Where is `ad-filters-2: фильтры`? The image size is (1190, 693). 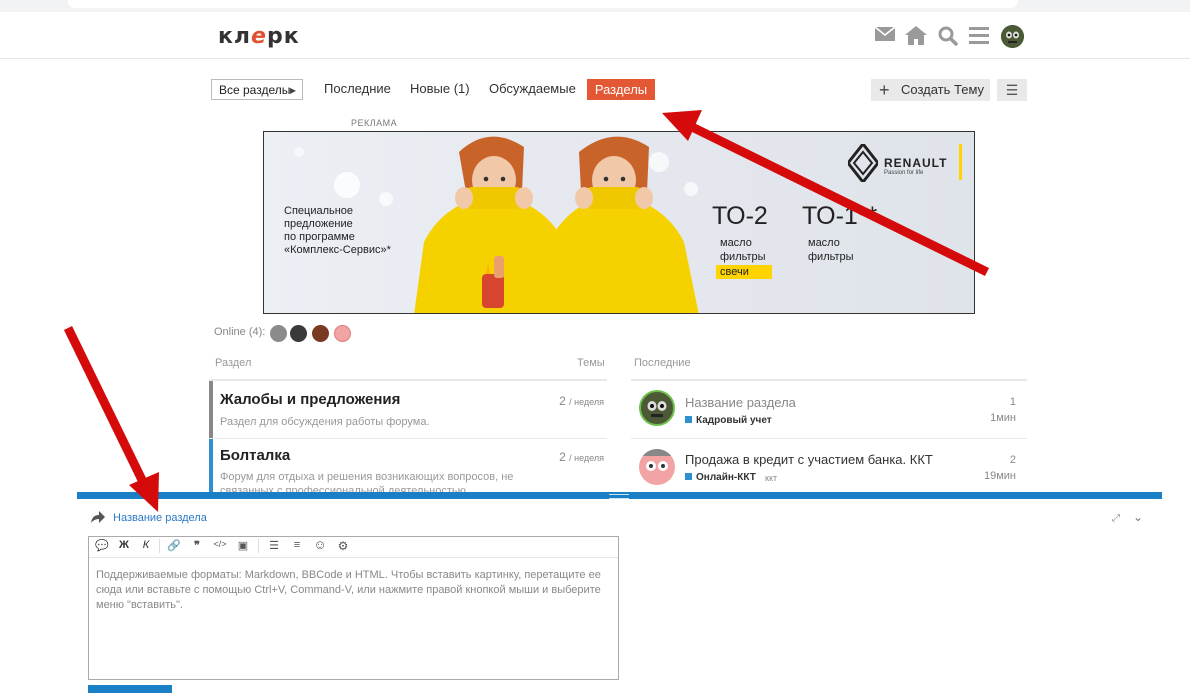 ad-filters-2: фильтры is located at coordinates (831, 257).